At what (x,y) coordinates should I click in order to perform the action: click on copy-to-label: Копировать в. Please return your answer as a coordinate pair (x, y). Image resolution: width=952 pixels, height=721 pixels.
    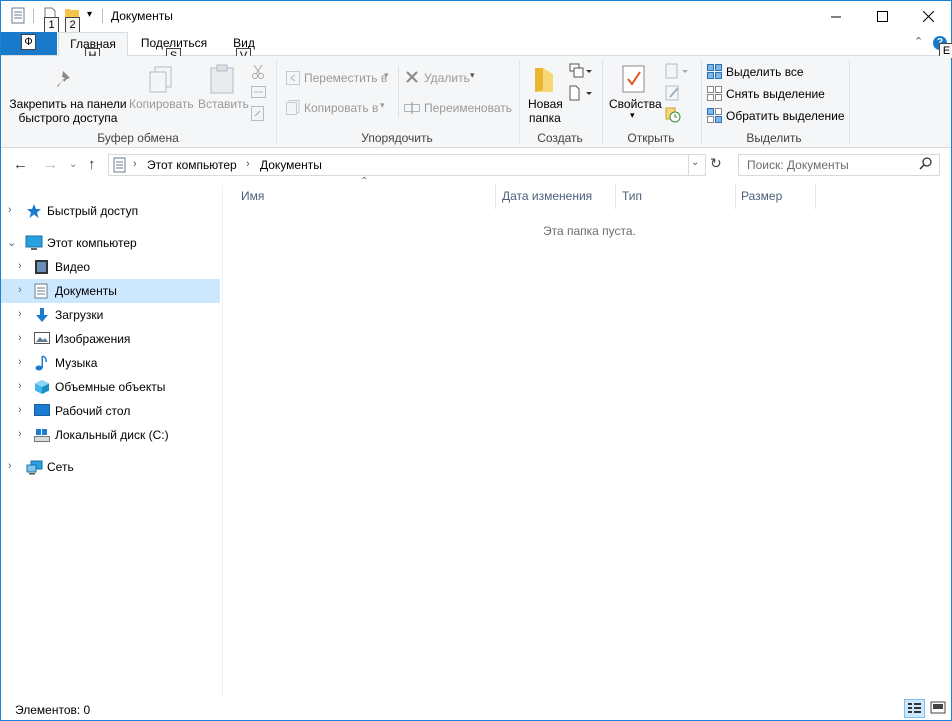
    Looking at the image, I should click on (341, 108).